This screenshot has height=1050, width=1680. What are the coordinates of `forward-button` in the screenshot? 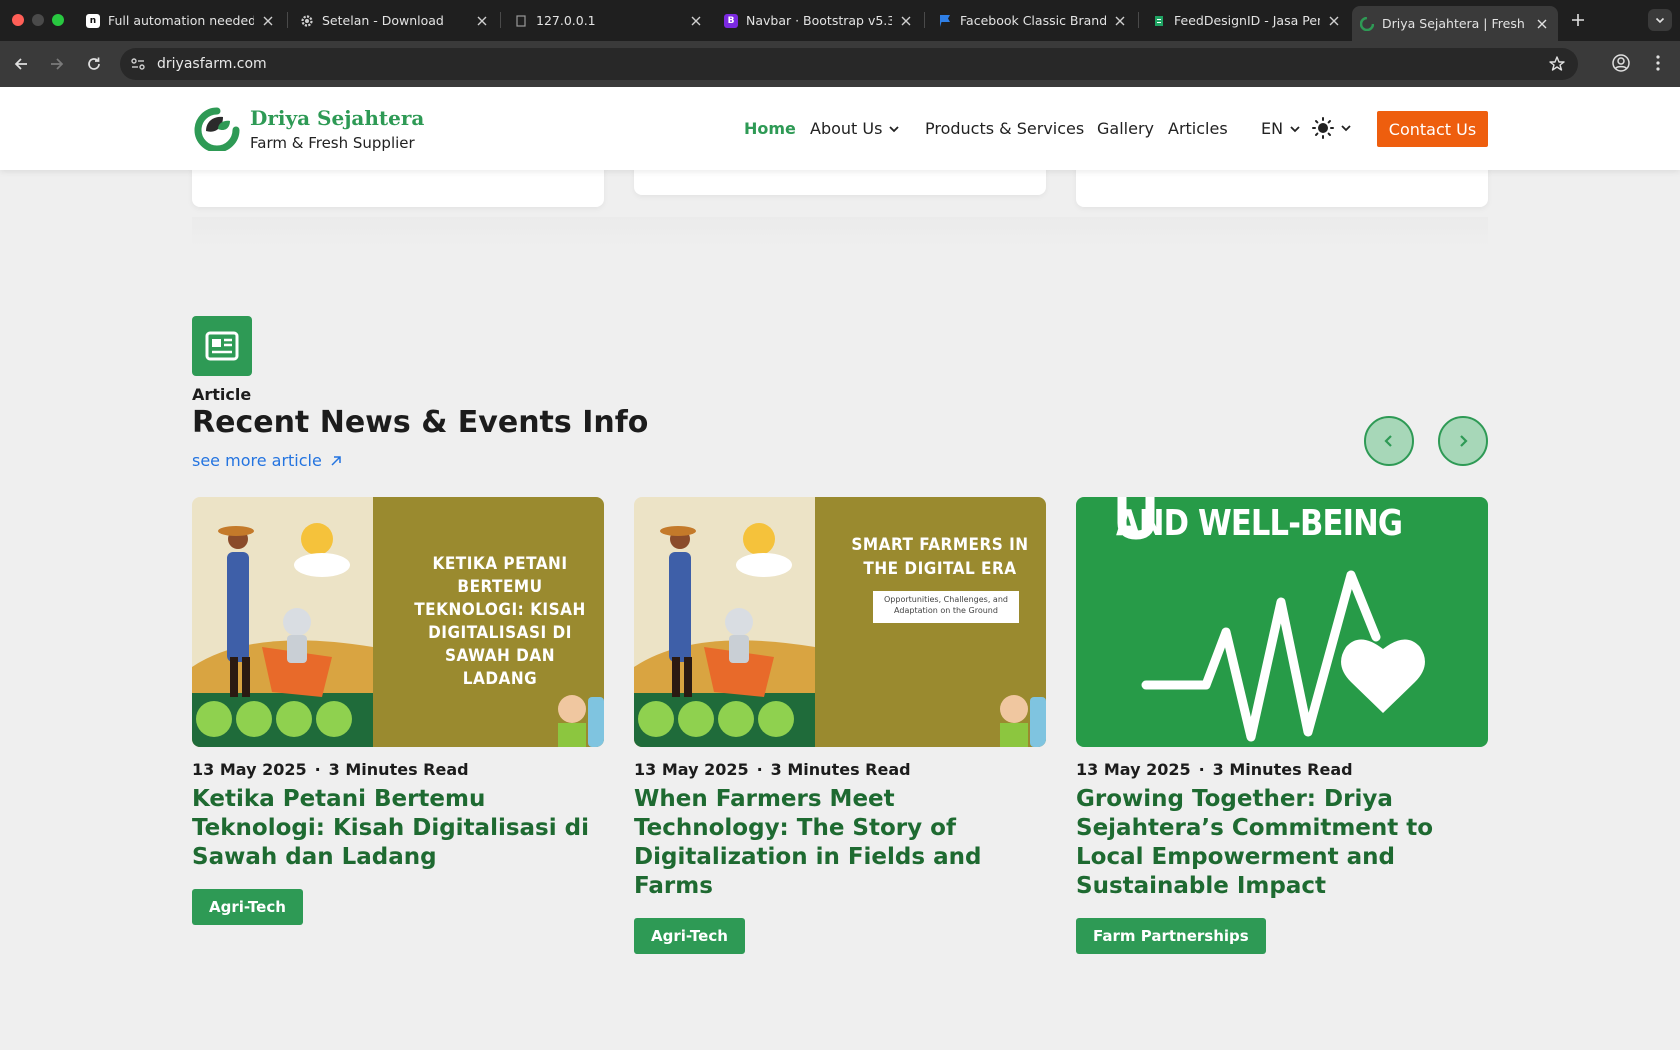 It's located at (57, 64).